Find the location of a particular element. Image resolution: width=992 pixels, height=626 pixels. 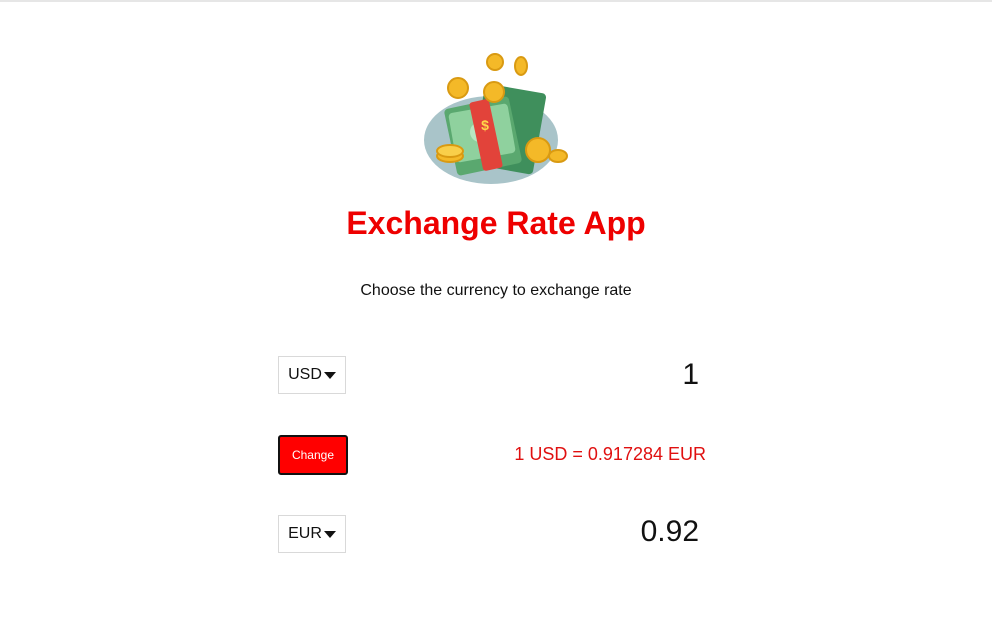

to-currency-select: EUR is located at coordinates (312, 534).